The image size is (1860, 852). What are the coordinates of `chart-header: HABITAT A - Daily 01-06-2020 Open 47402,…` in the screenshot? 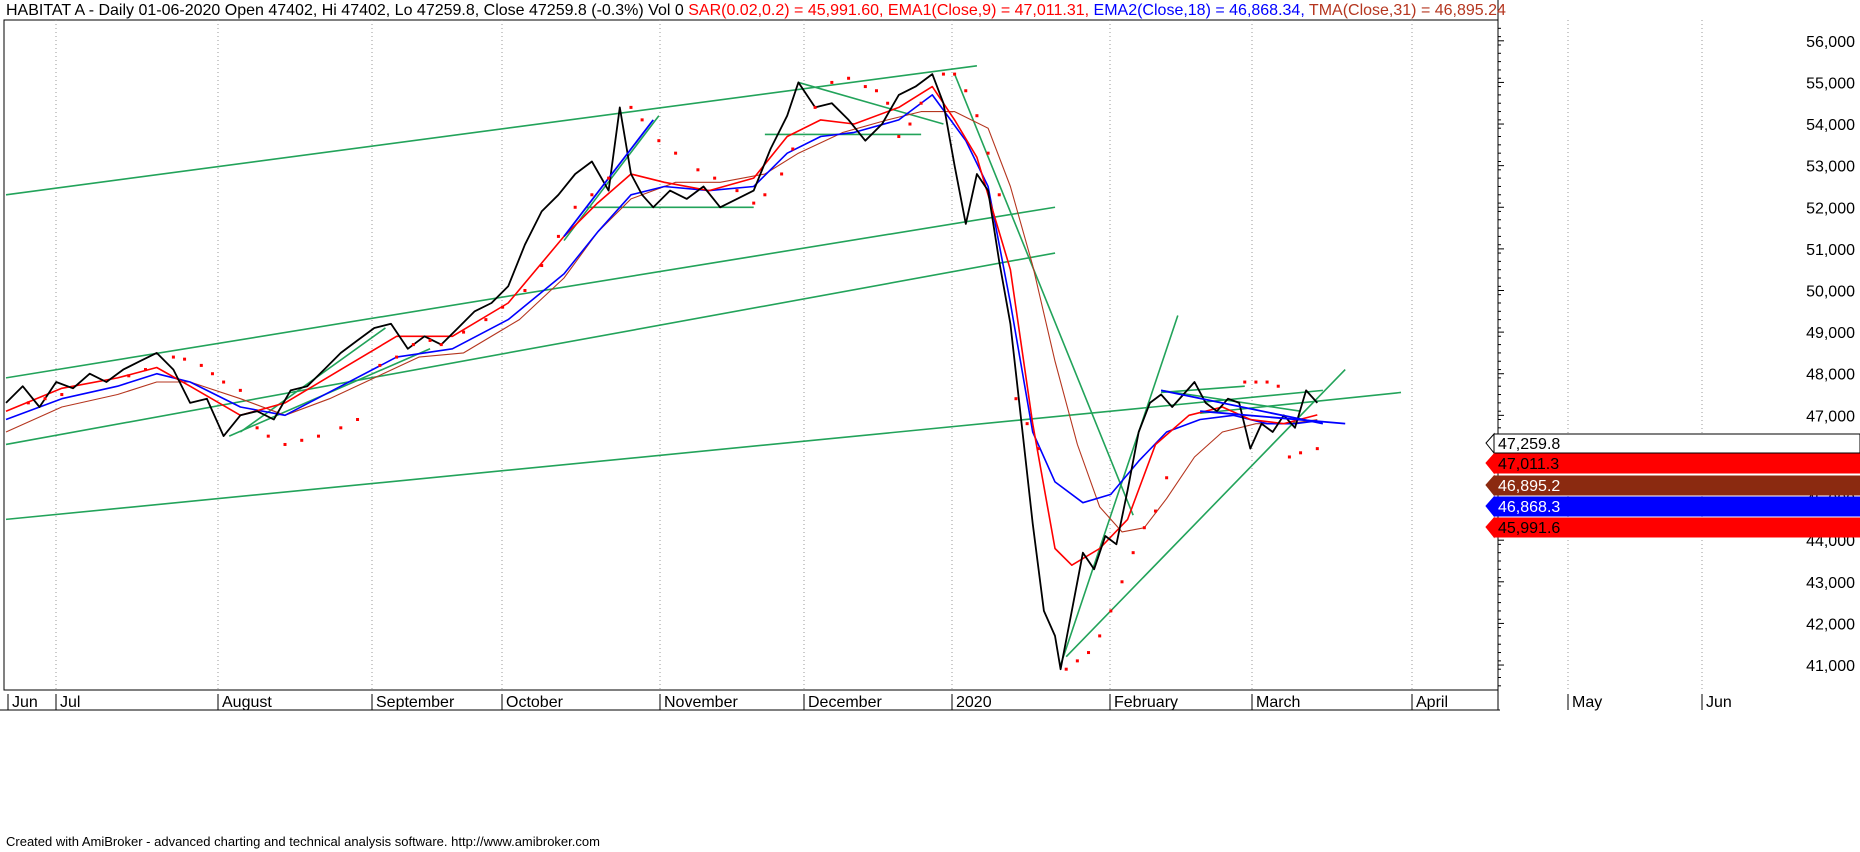 It's located at (756, 11).